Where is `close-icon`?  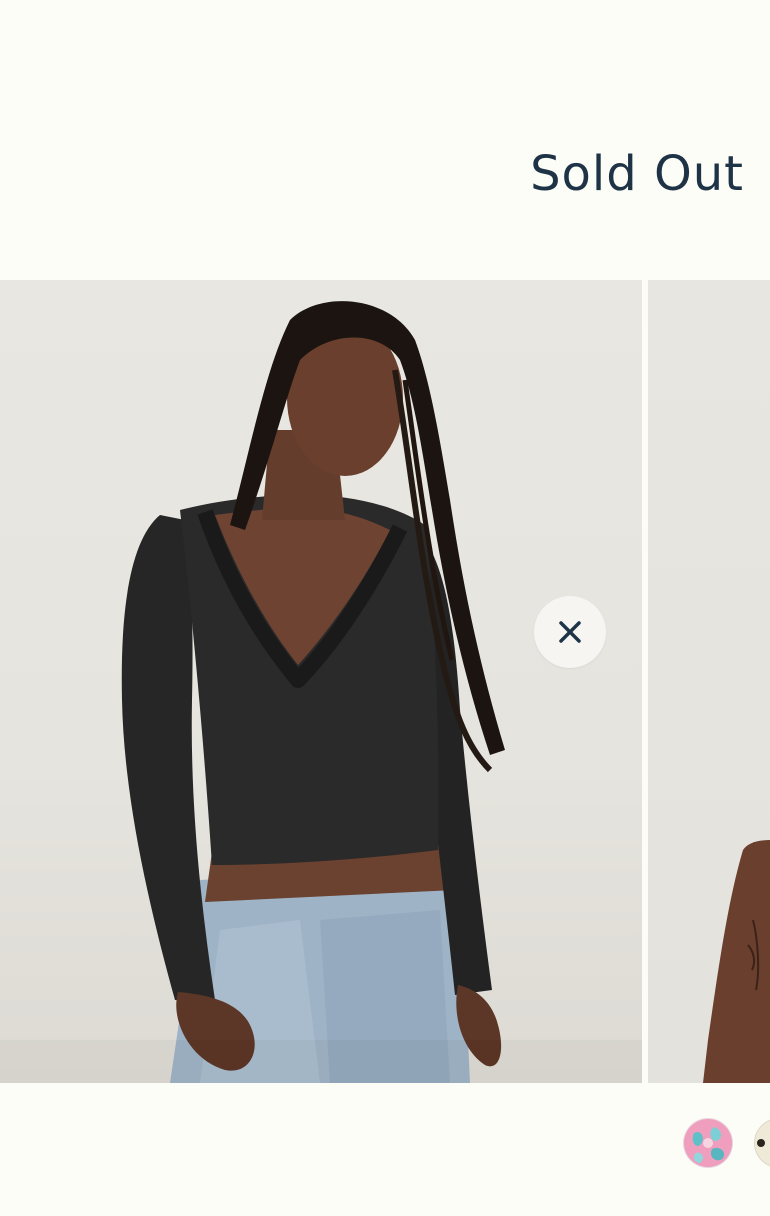
close-icon is located at coordinates (570, 632).